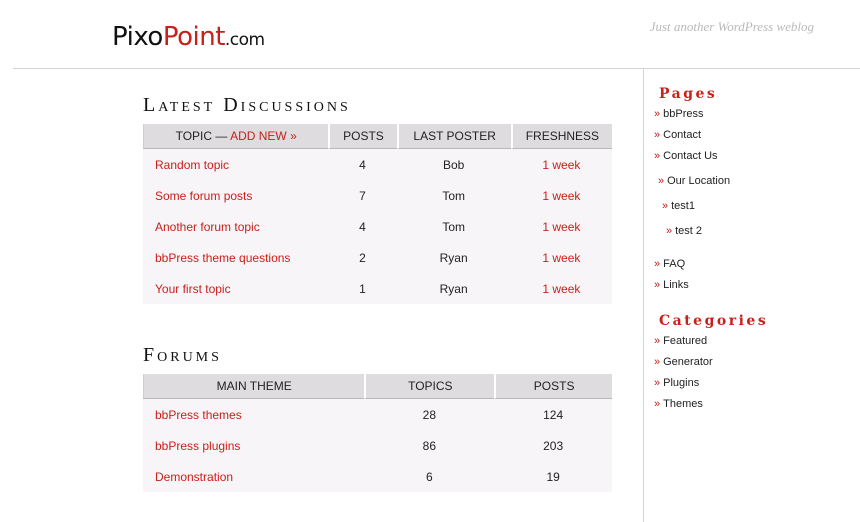 The height and width of the screenshot is (522, 860). What do you see at coordinates (235, 288) in the screenshot?
I see `topic-link: Your first topic` at bounding box center [235, 288].